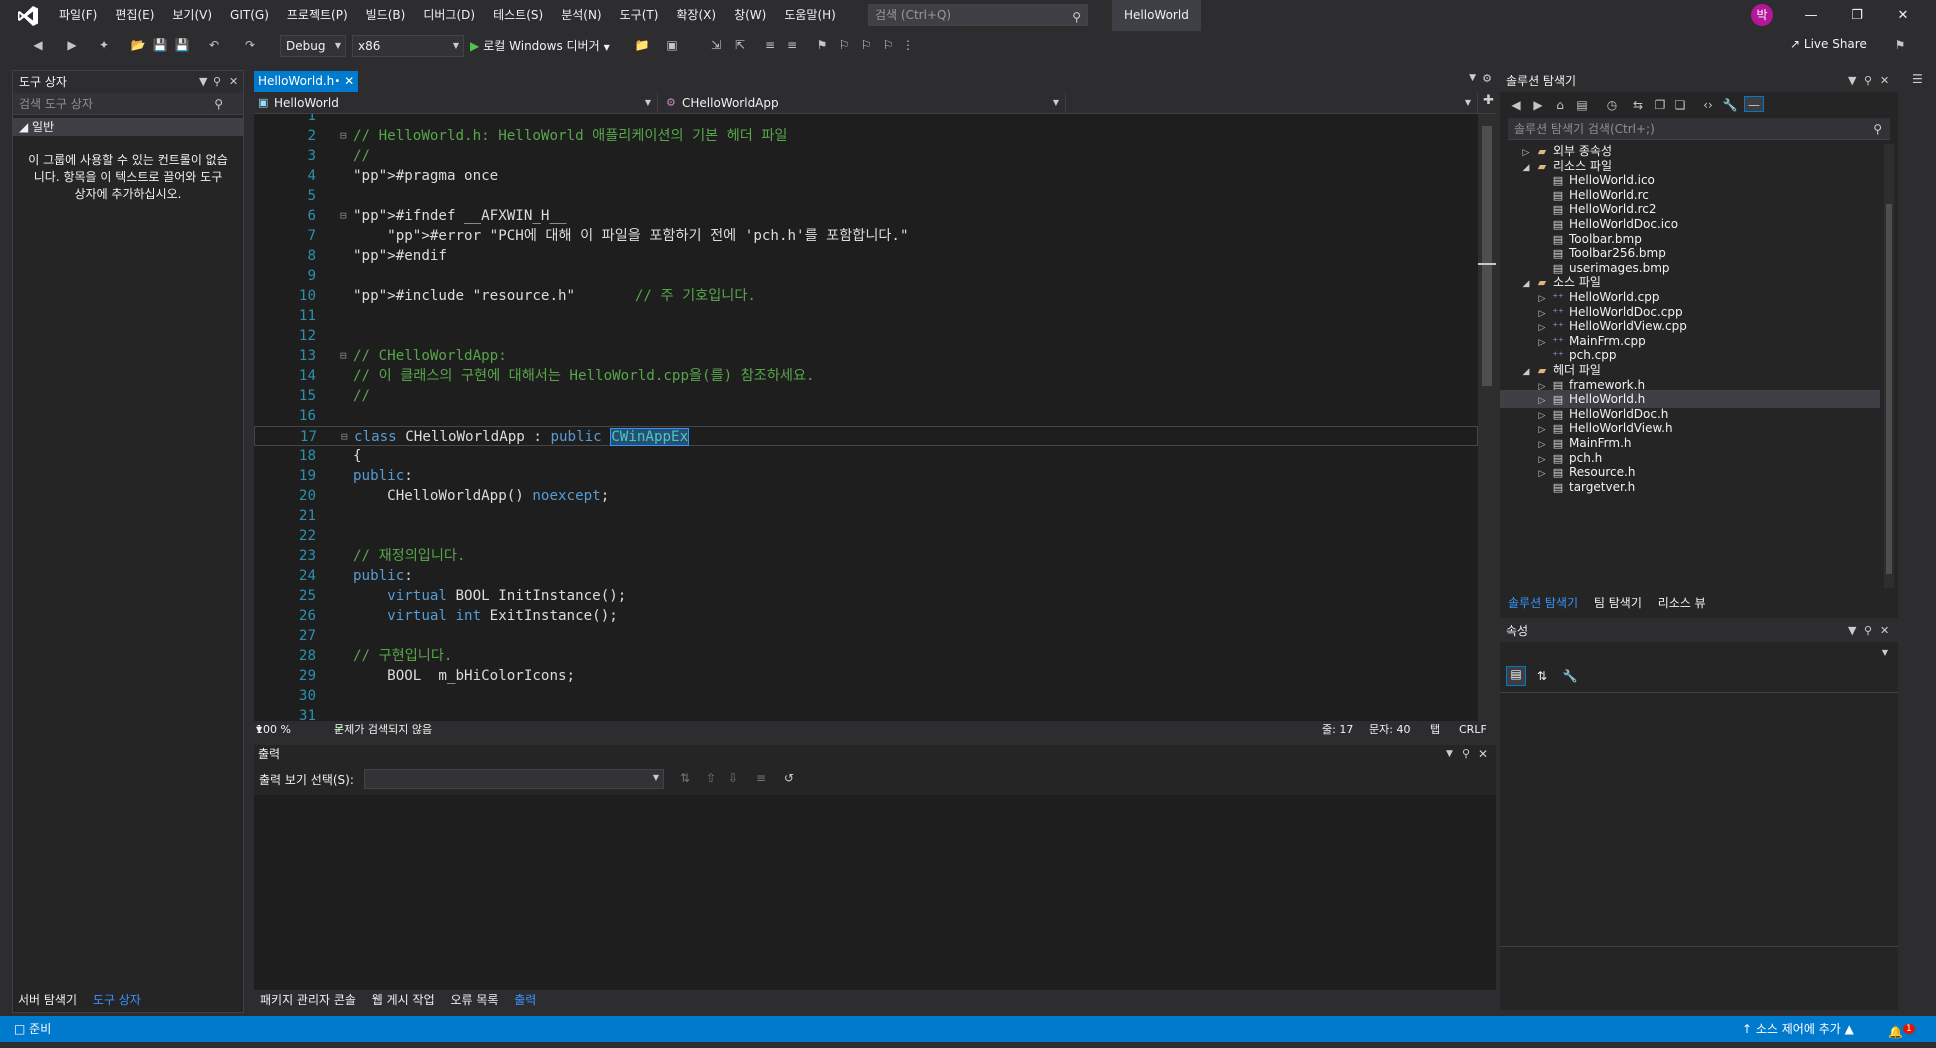 This screenshot has width=1936, height=1048. What do you see at coordinates (1560, 105) in the screenshot?
I see `home-icon: ⌂` at bounding box center [1560, 105].